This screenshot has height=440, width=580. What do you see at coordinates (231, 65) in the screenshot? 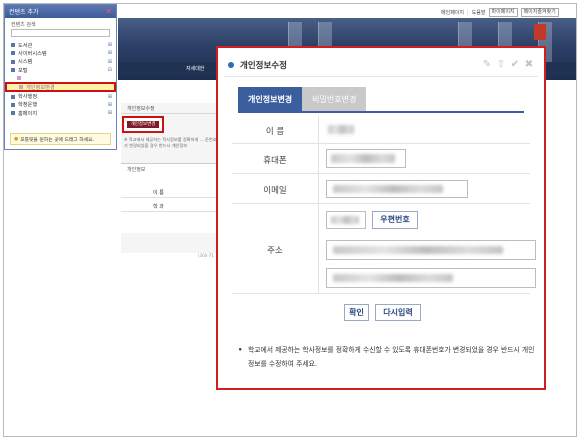
I see `bullet-icon` at bounding box center [231, 65].